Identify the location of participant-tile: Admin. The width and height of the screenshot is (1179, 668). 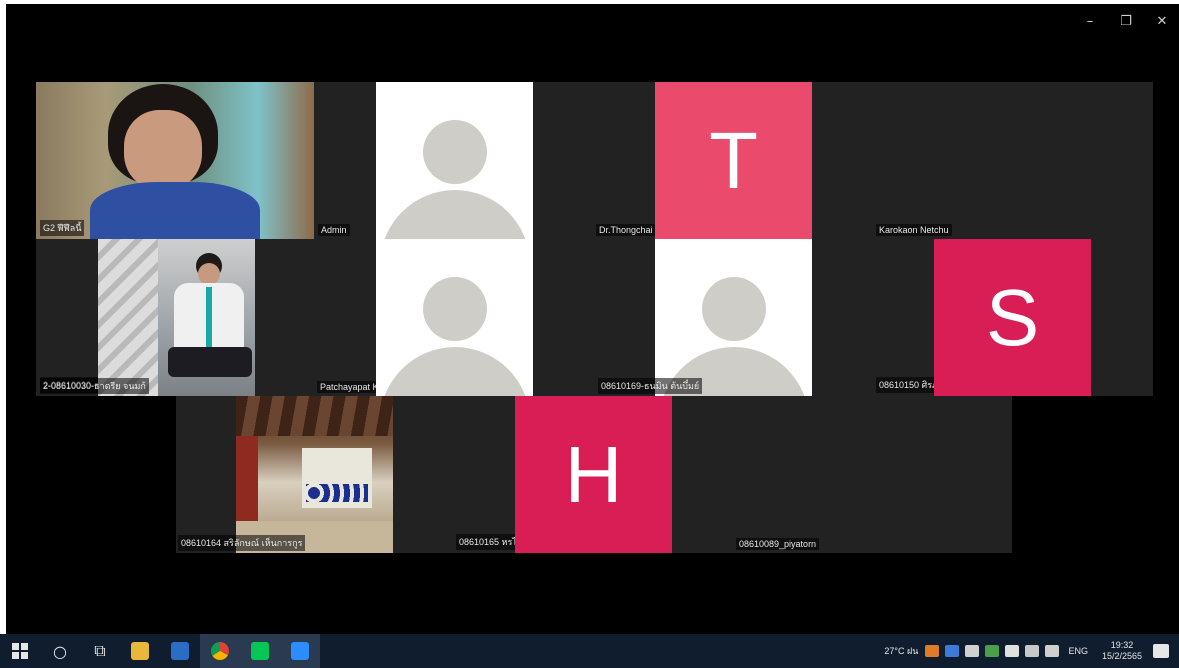
(345, 160).